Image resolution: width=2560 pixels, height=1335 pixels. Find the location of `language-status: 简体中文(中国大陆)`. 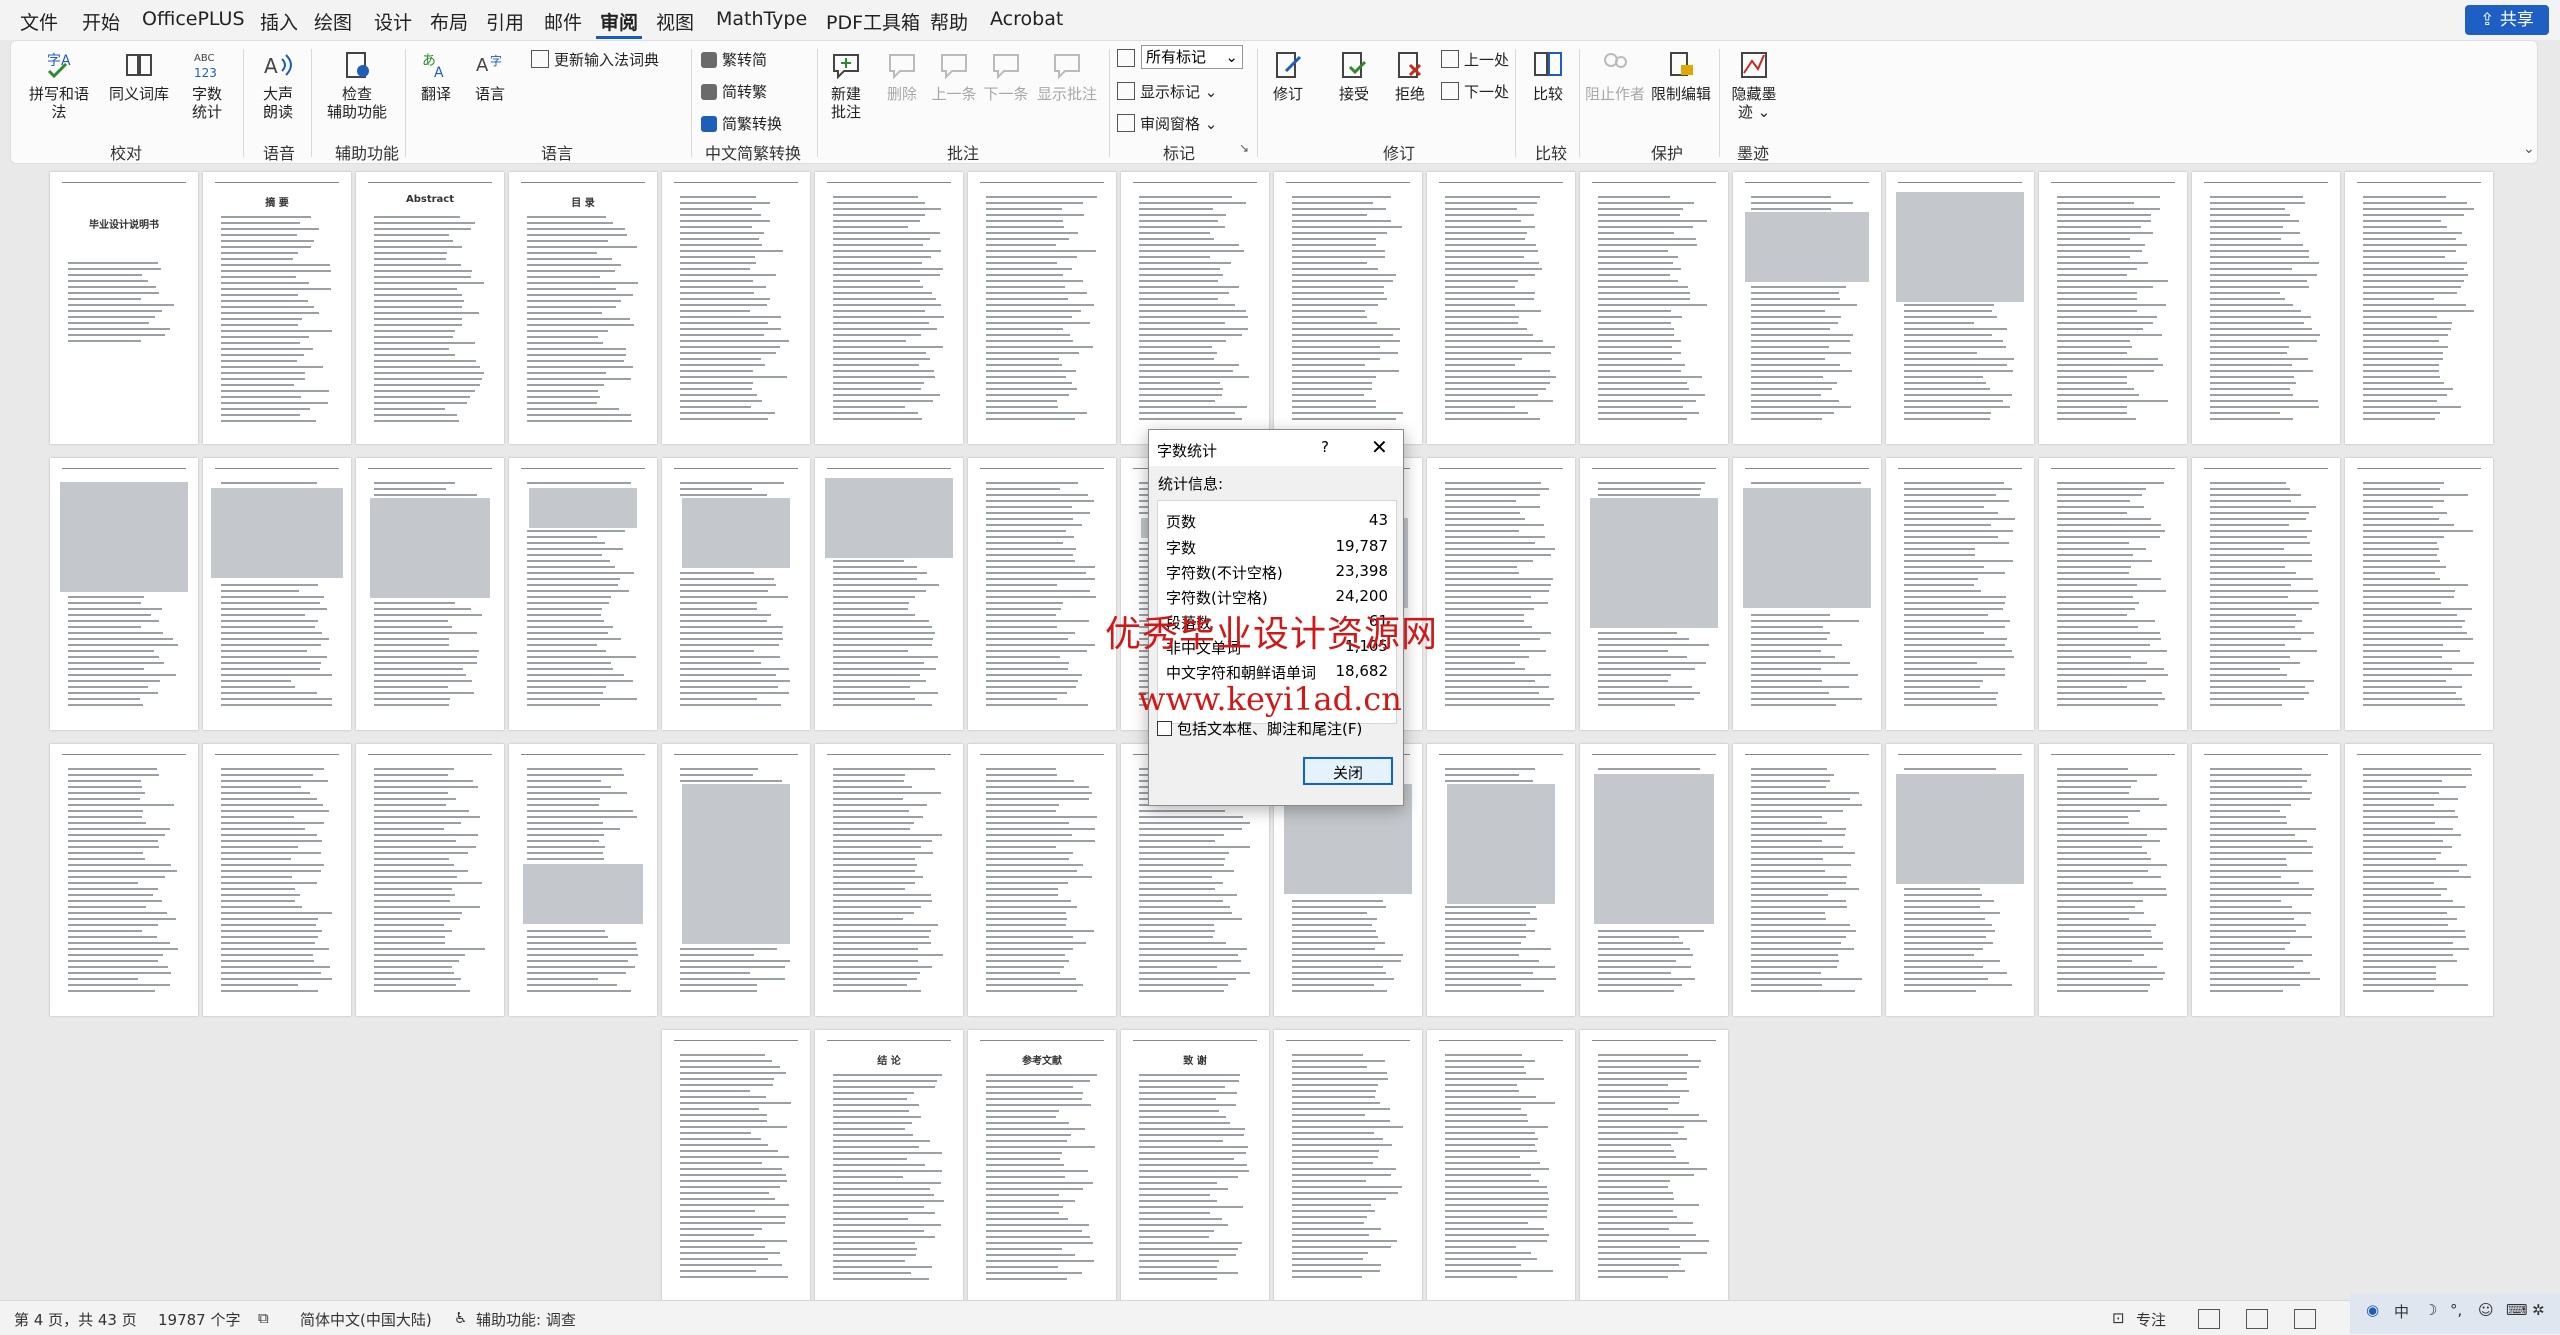

language-status: 简体中文(中国大陆) is located at coordinates (366, 1319).